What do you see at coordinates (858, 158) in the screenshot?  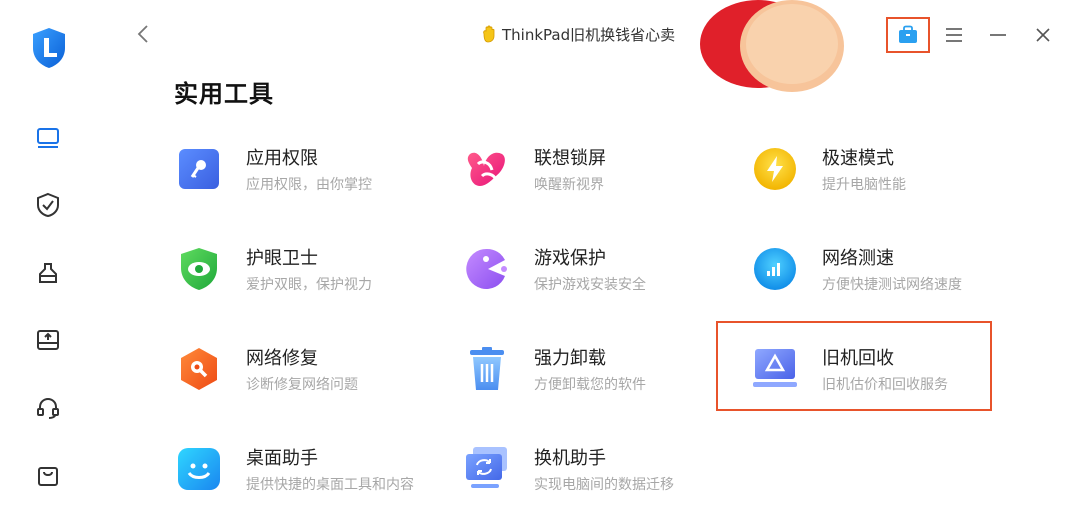 I see `tool-name: 极速模式` at bounding box center [858, 158].